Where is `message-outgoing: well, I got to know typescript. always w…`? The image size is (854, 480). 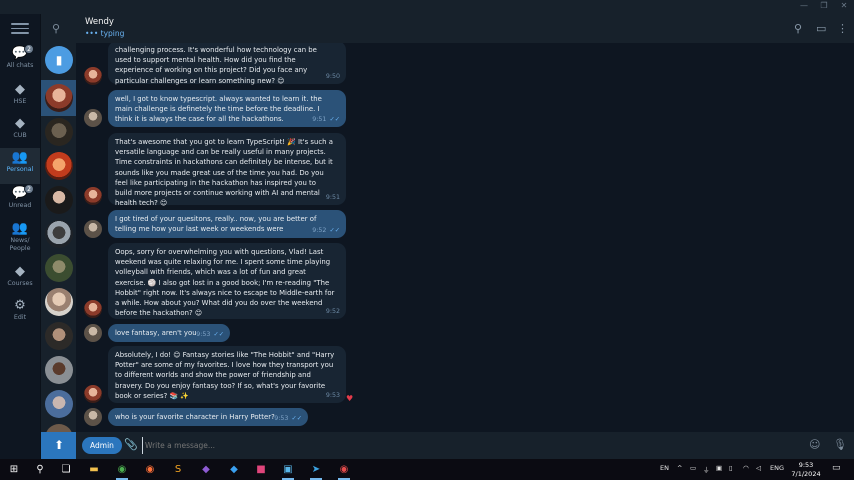 message-outgoing: well, I got to know typescript. always w… is located at coordinates (227, 108).